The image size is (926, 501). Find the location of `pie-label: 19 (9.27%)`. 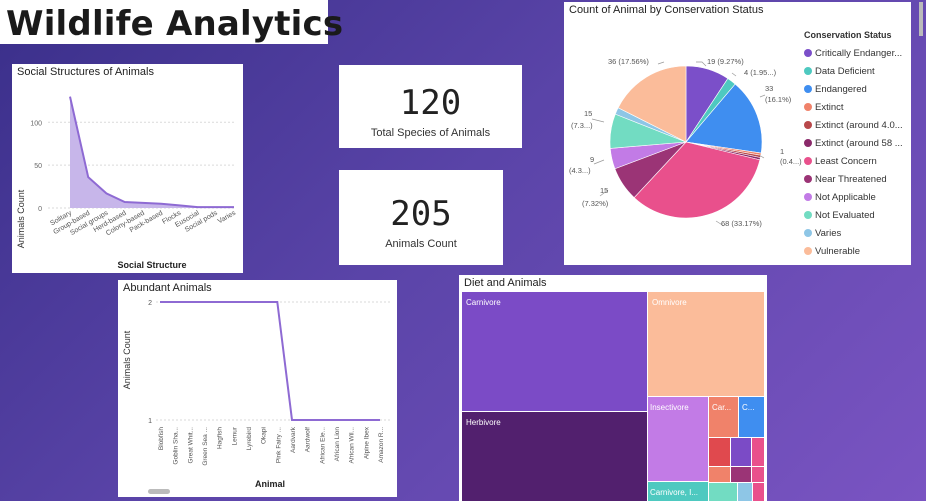

pie-label: 19 (9.27%) is located at coordinates (725, 61).